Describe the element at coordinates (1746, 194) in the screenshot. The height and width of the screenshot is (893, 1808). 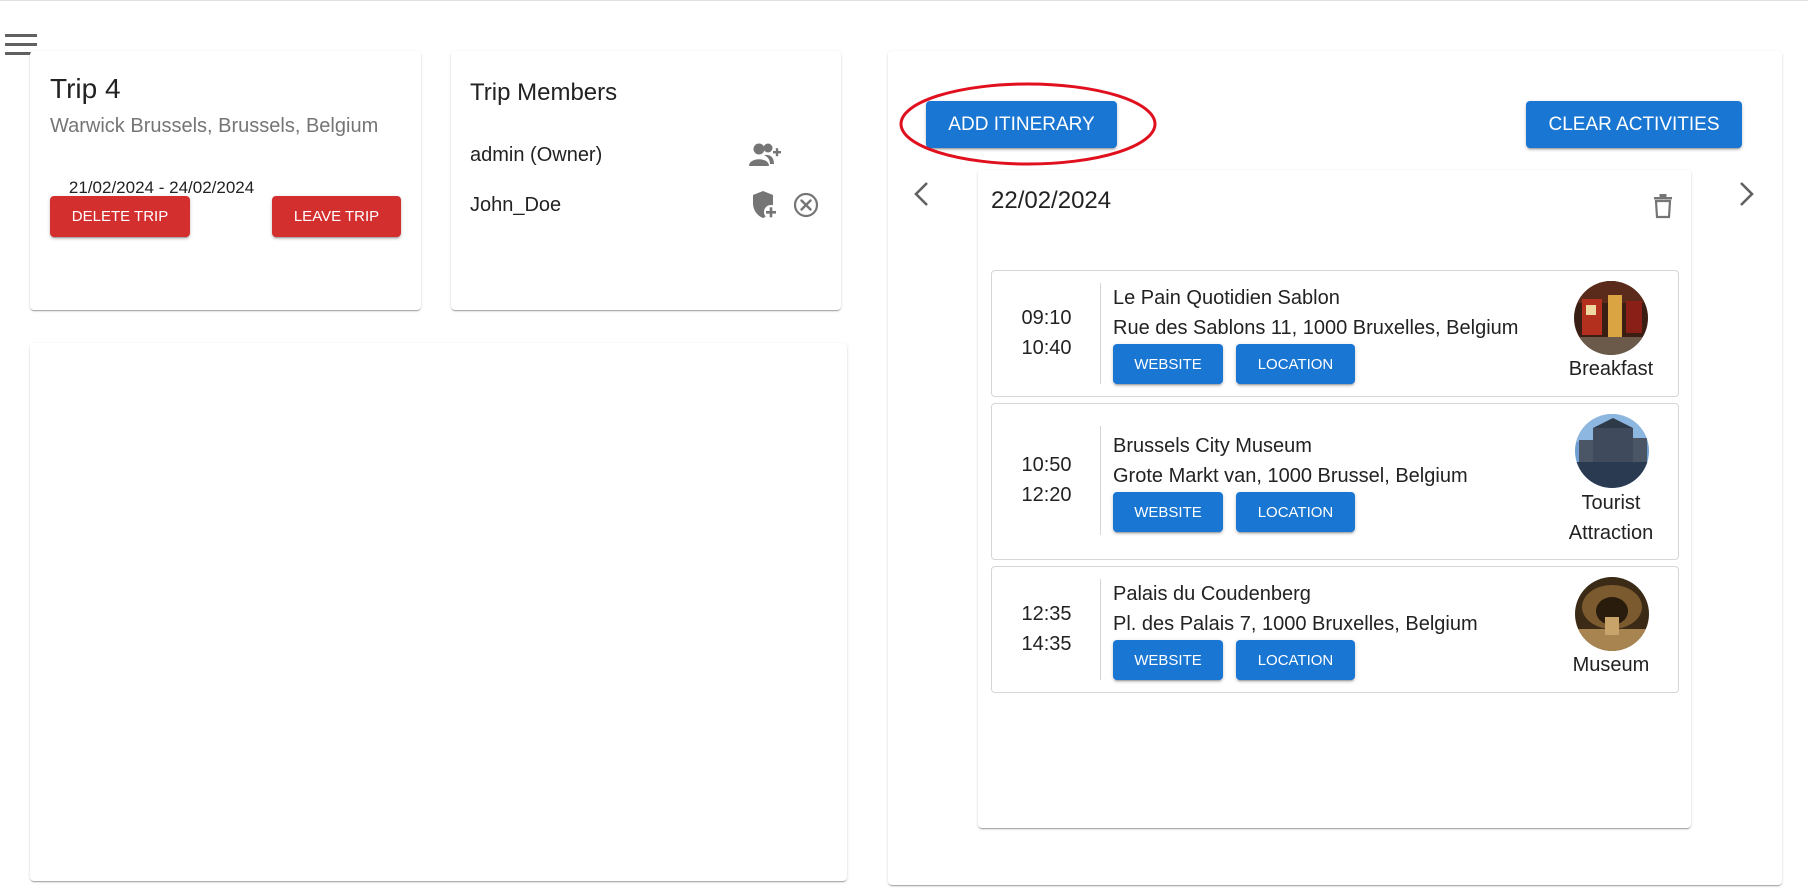
I see `chevron-right-icon` at that location.